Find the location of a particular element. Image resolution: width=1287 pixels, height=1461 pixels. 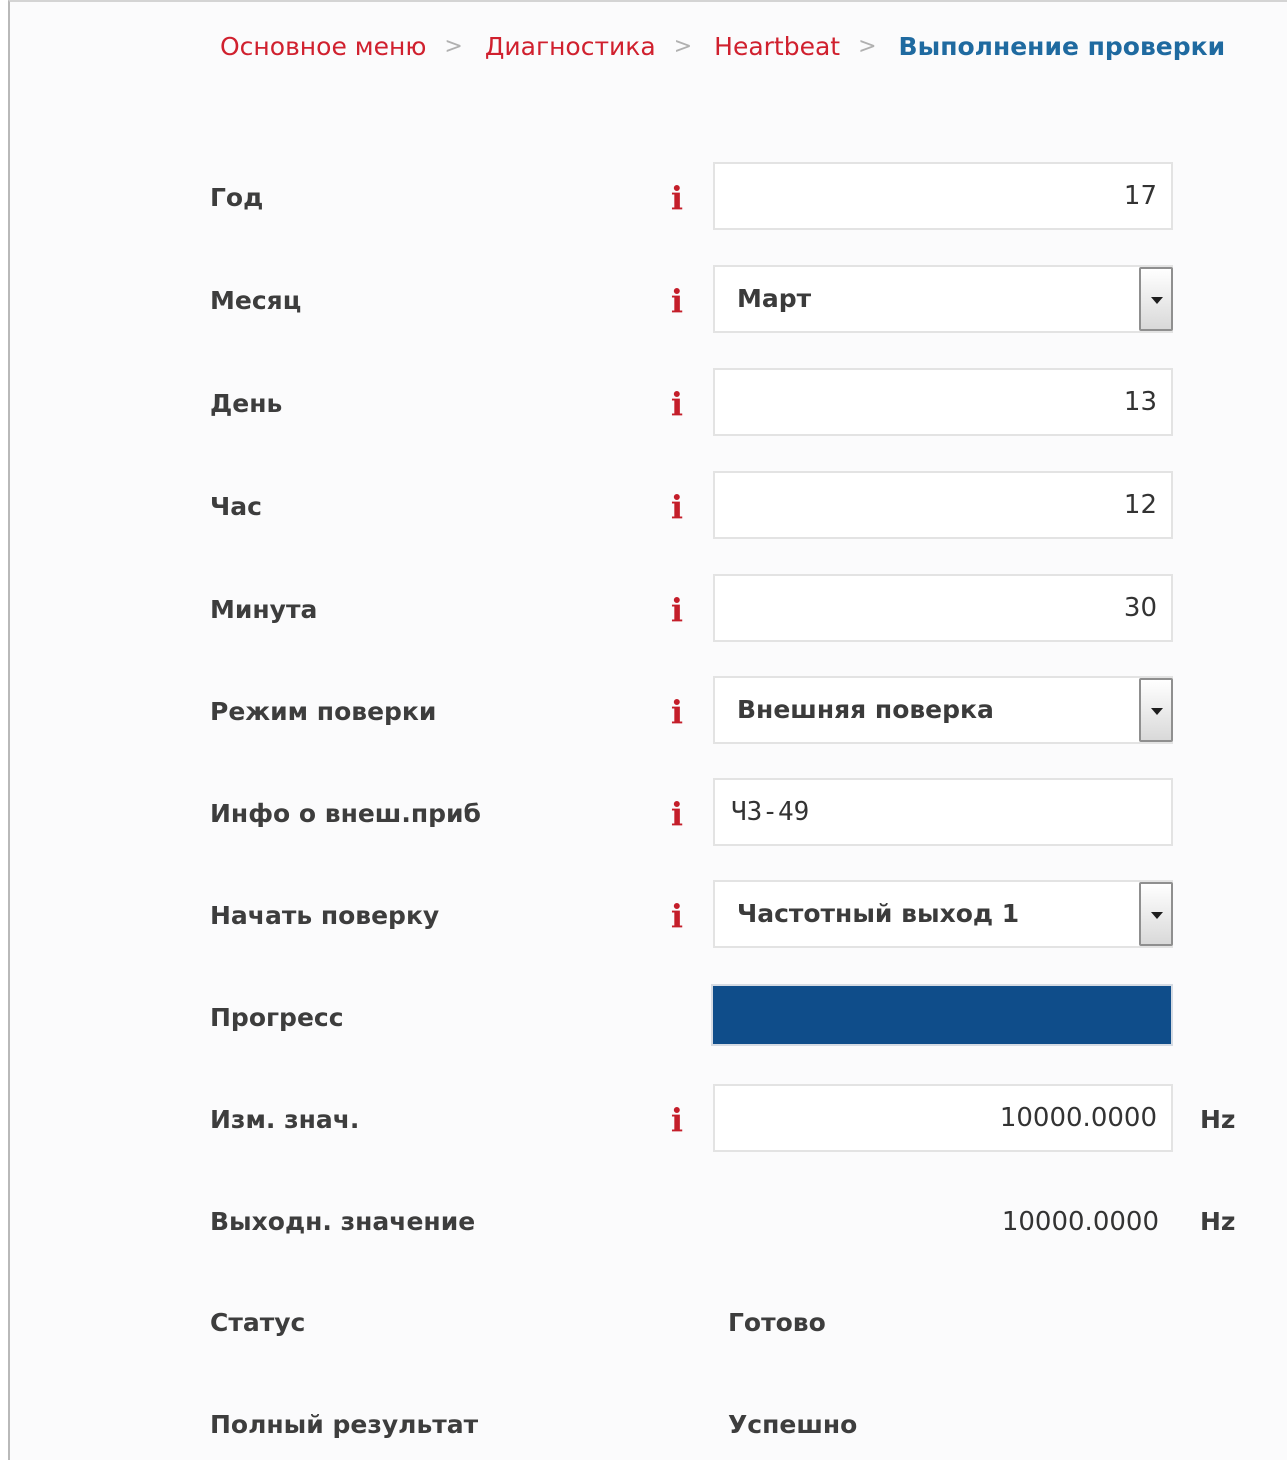

progress-bar is located at coordinates (942, 1015).